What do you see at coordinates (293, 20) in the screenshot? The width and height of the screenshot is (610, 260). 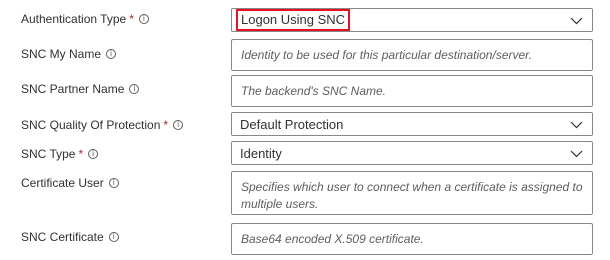 I see `auth-type-value: Logon Using SNC` at bounding box center [293, 20].